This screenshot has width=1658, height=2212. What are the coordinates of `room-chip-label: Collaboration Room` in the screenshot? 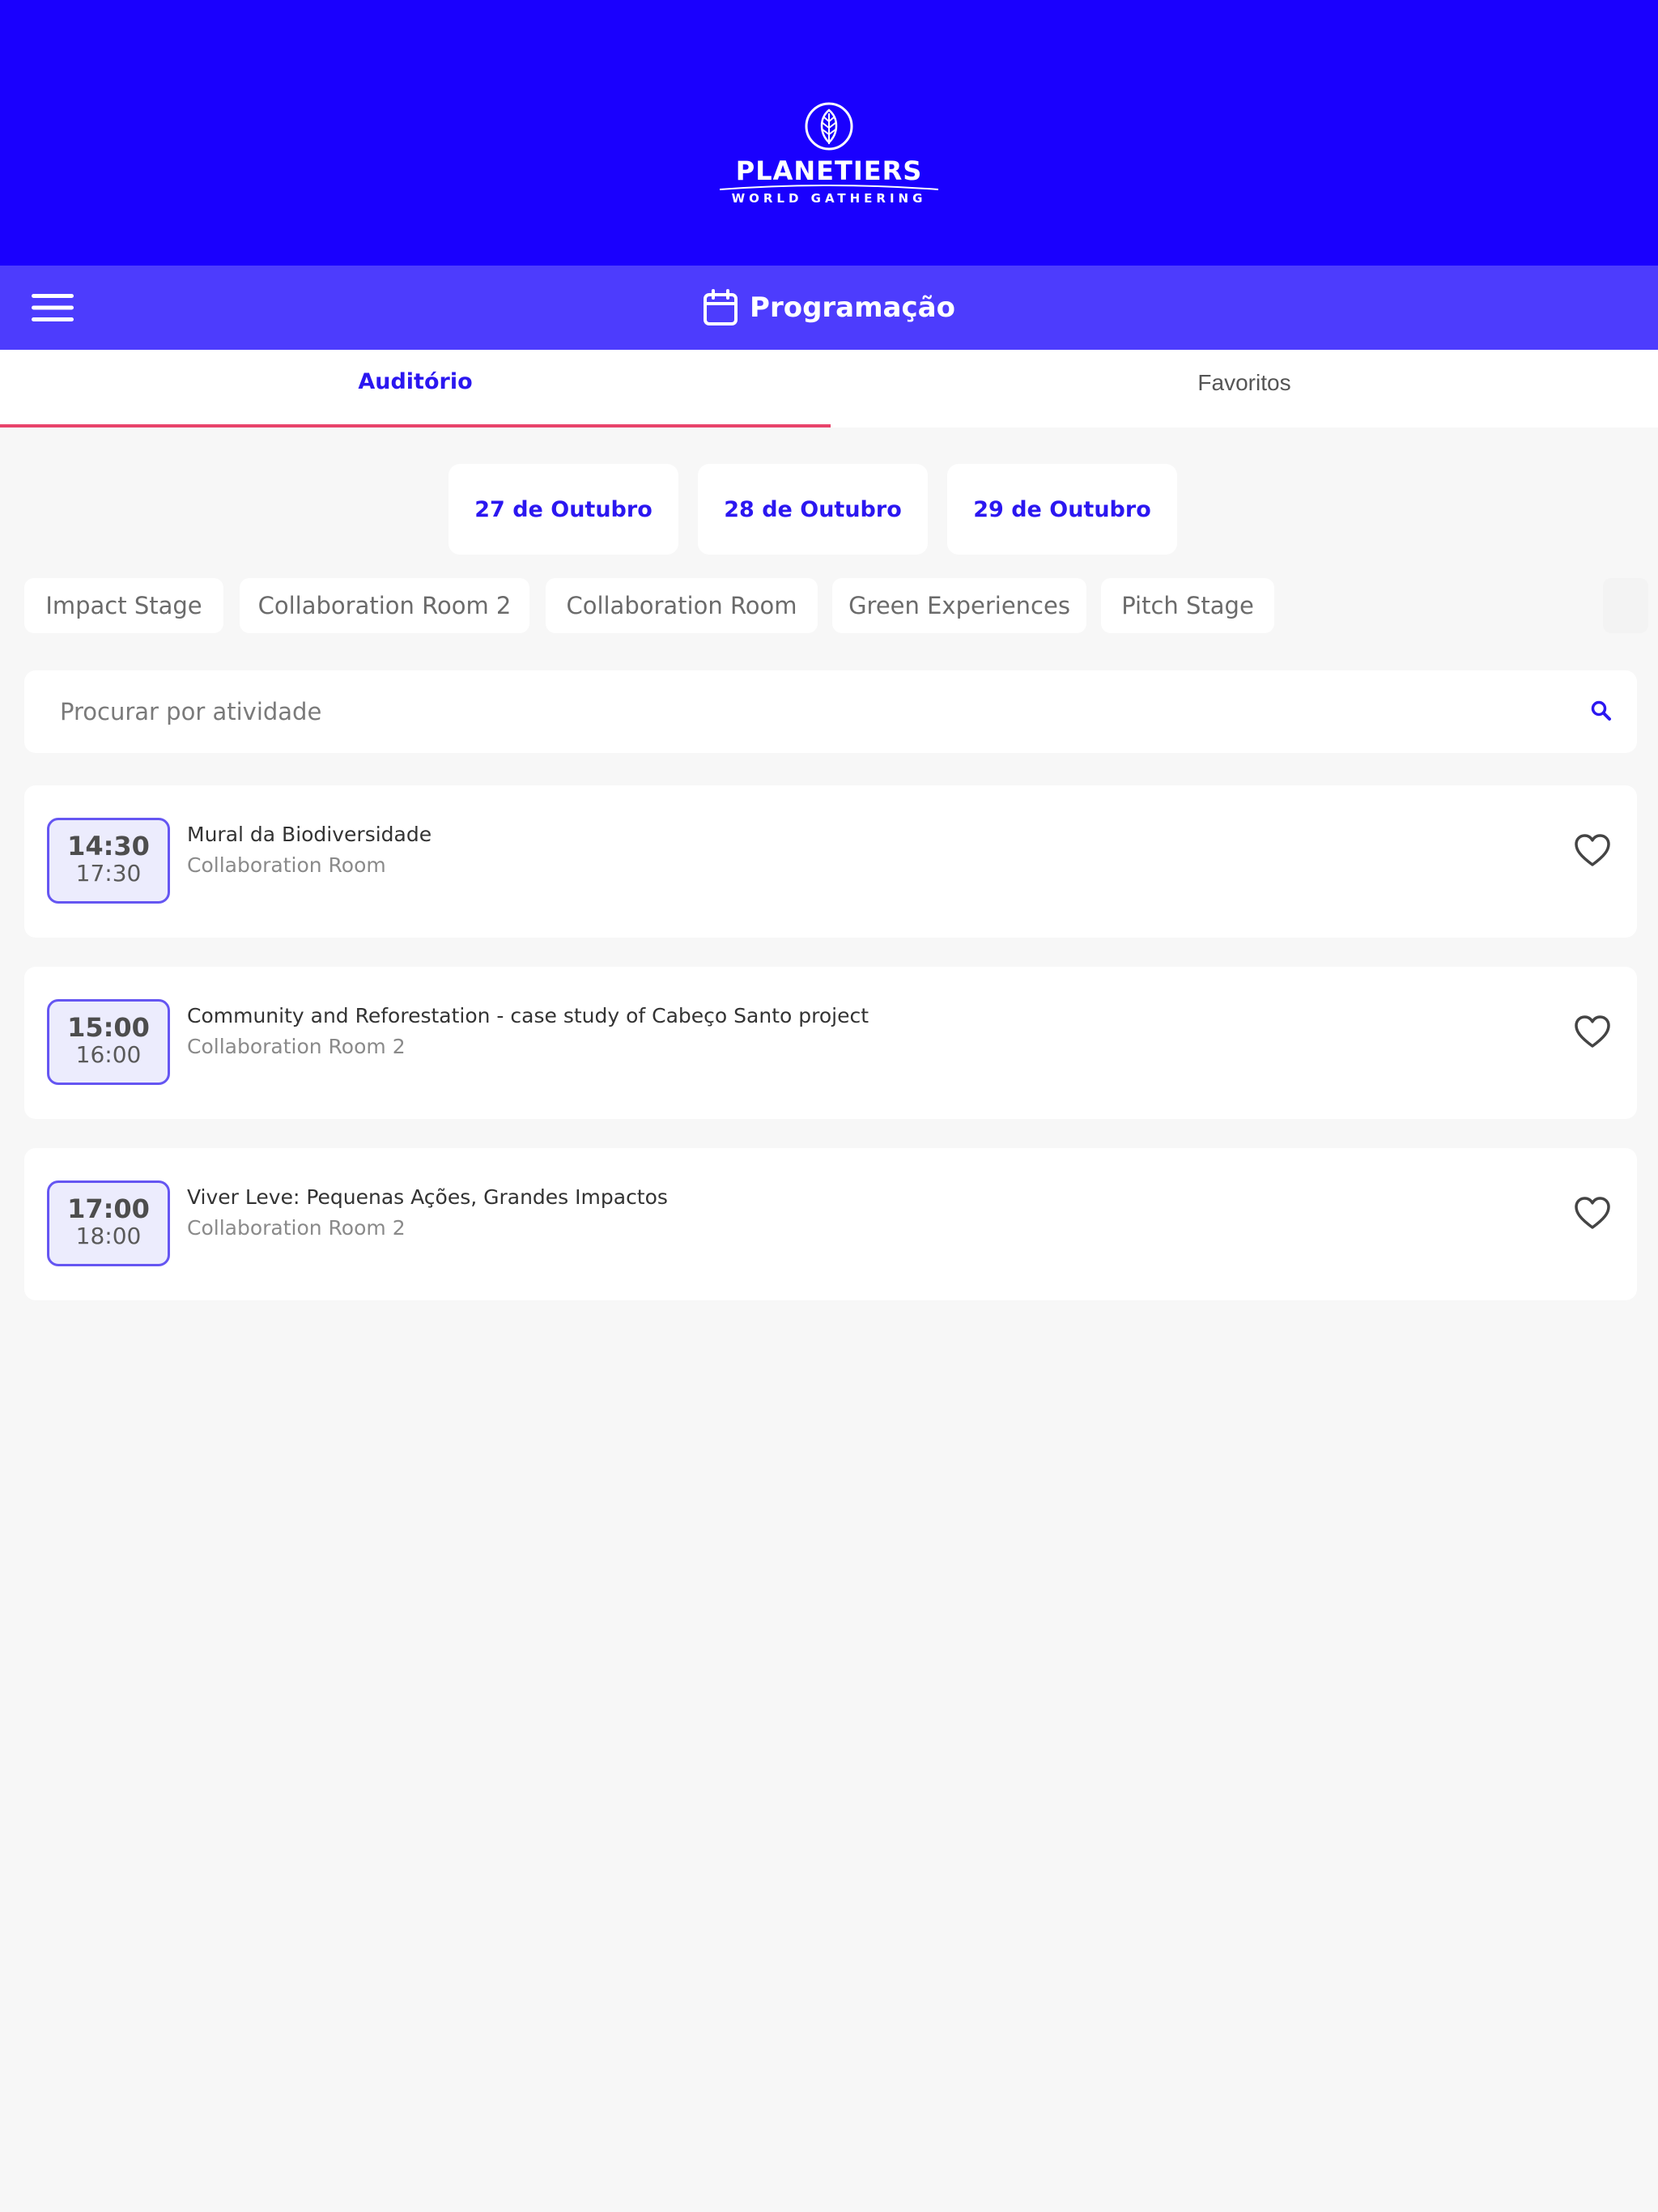 It's located at (681, 606).